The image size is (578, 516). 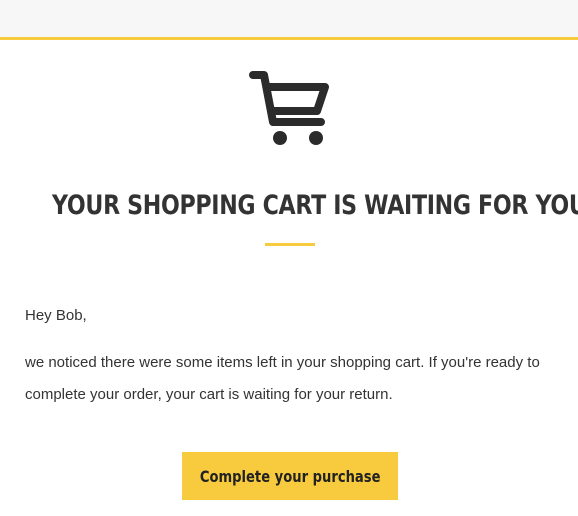 What do you see at coordinates (289, 38) in the screenshot?
I see `header-accent-rule` at bounding box center [289, 38].